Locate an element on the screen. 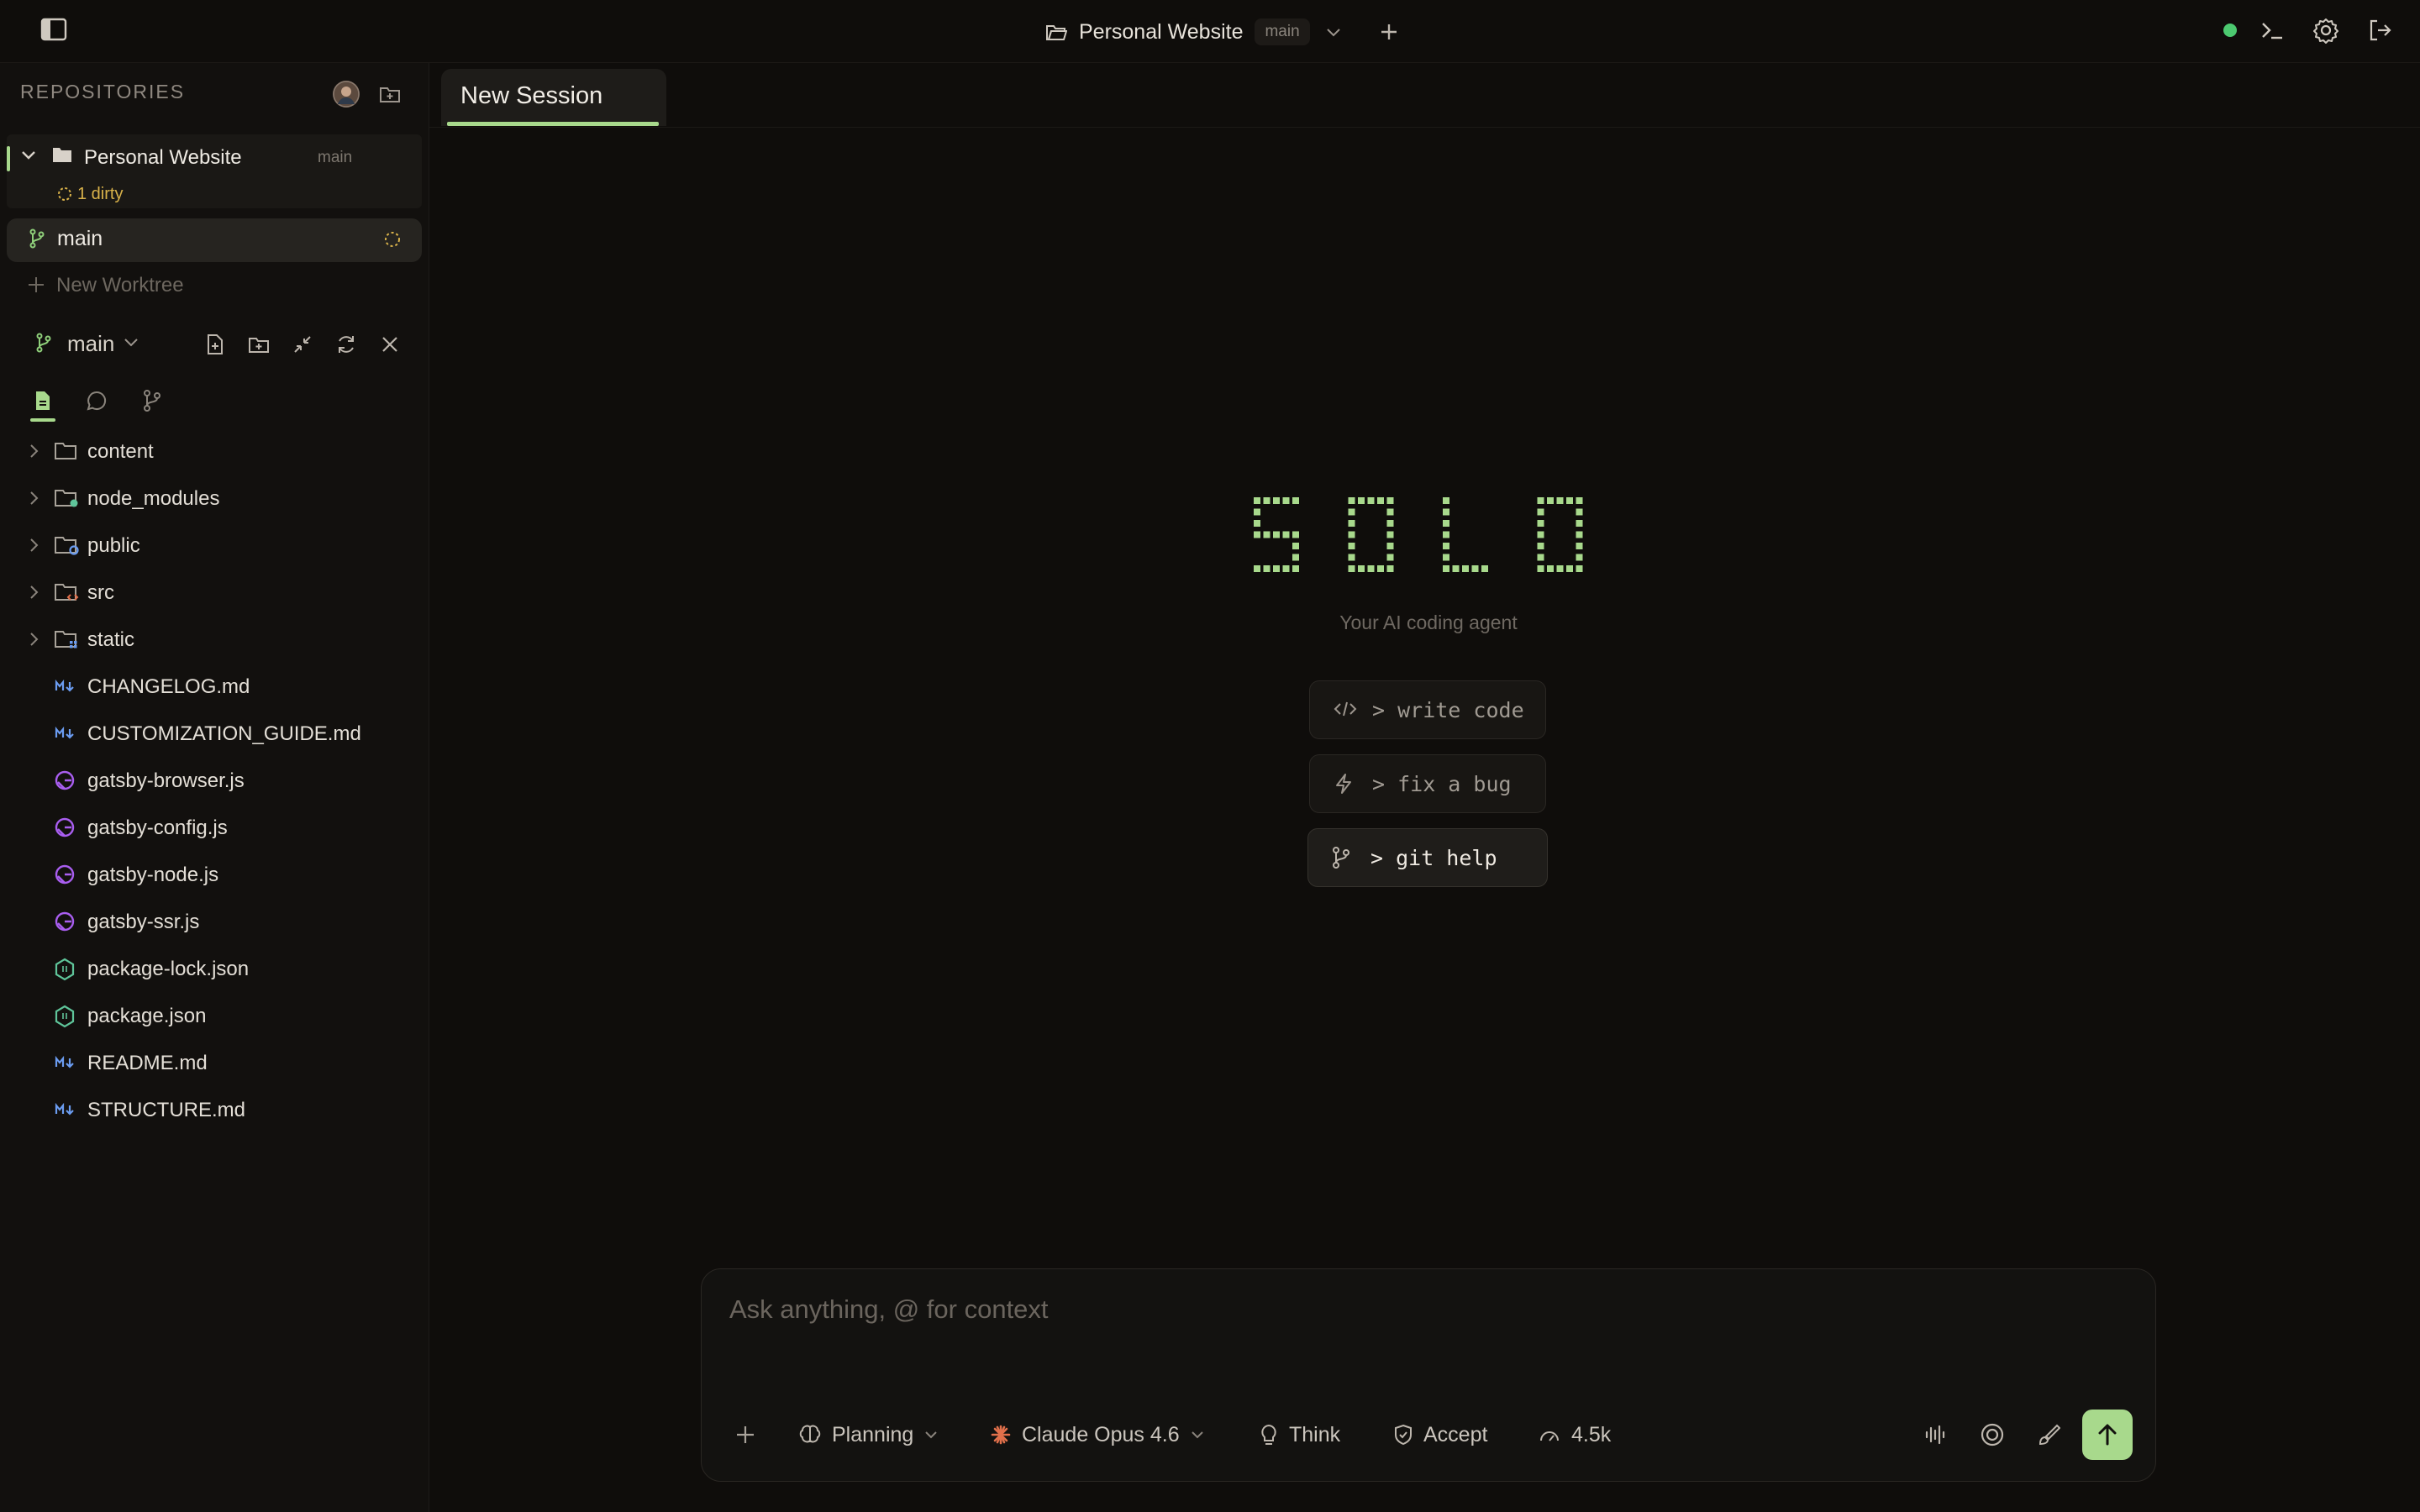 This screenshot has height=1512, width=2420. code-icon is located at coordinates (1346, 709).